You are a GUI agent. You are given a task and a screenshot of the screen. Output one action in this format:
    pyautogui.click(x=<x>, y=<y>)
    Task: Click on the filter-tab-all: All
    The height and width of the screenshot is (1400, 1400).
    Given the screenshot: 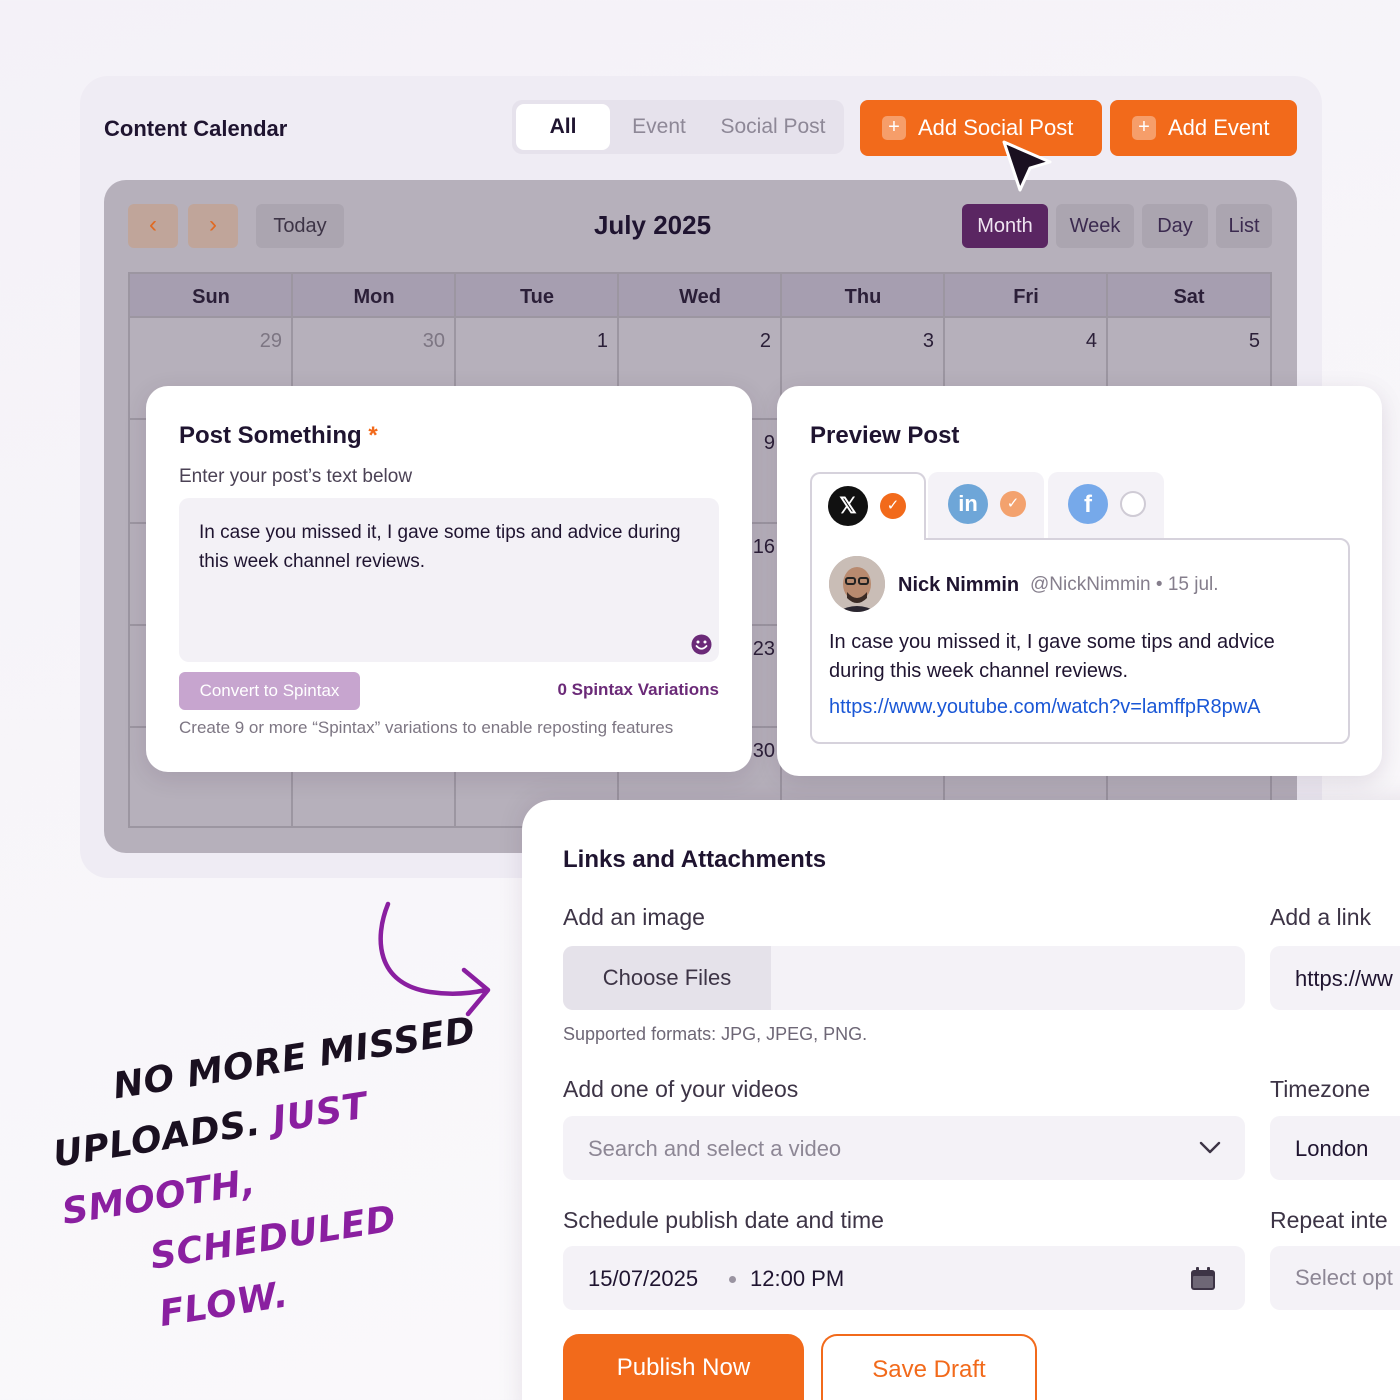 What is the action you would take?
    pyautogui.click(x=563, y=127)
    